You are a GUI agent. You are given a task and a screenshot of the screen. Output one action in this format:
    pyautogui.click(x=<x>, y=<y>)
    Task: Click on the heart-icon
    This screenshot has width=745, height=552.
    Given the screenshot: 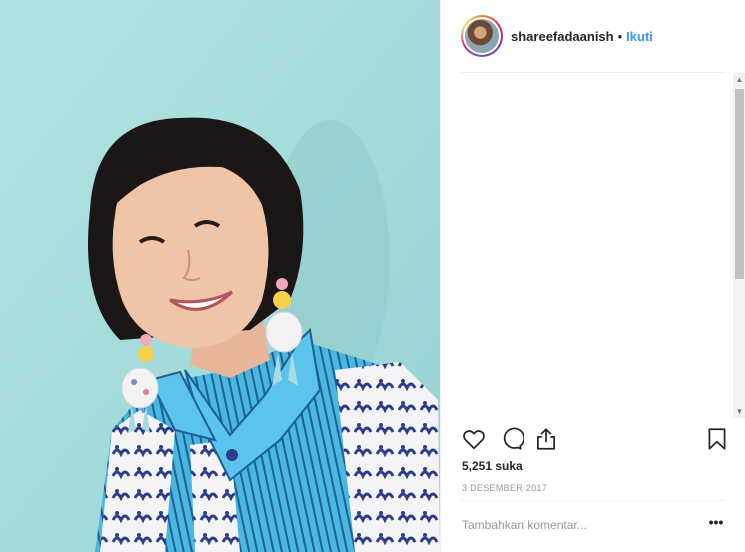 What is the action you would take?
    pyautogui.click(x=474, y=439)
    